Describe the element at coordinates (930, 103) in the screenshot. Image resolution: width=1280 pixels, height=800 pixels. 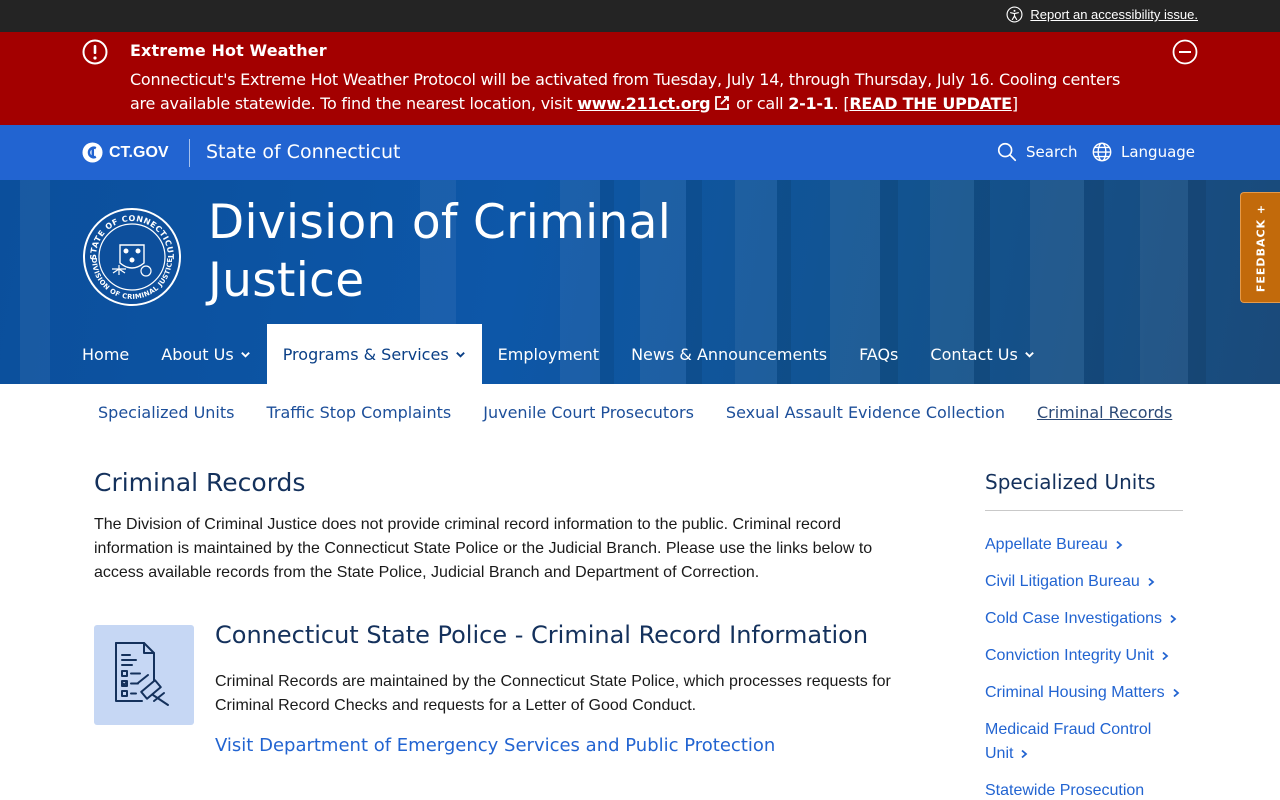
I see `alert-read-update-link: READ THE UPDATE` at that location.